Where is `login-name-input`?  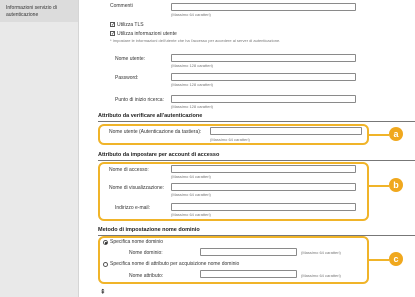 login-name-input is located at coordinates (263, 169).